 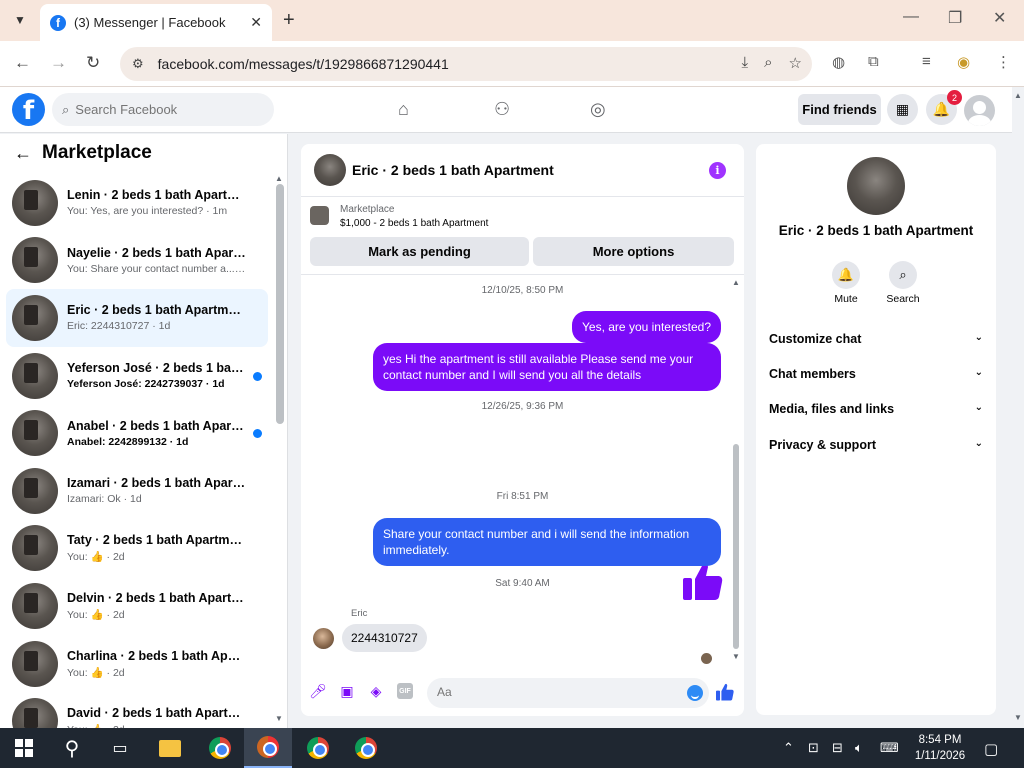 I want to click on send-like-icon, so click(x=725, y=692).